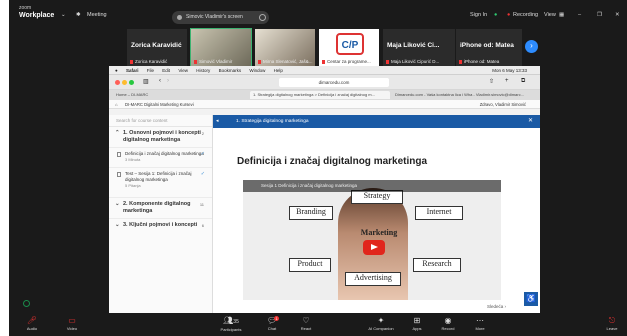 The image size is (627, 336). I want to click on apple-icon: ●, so click(116, 70).